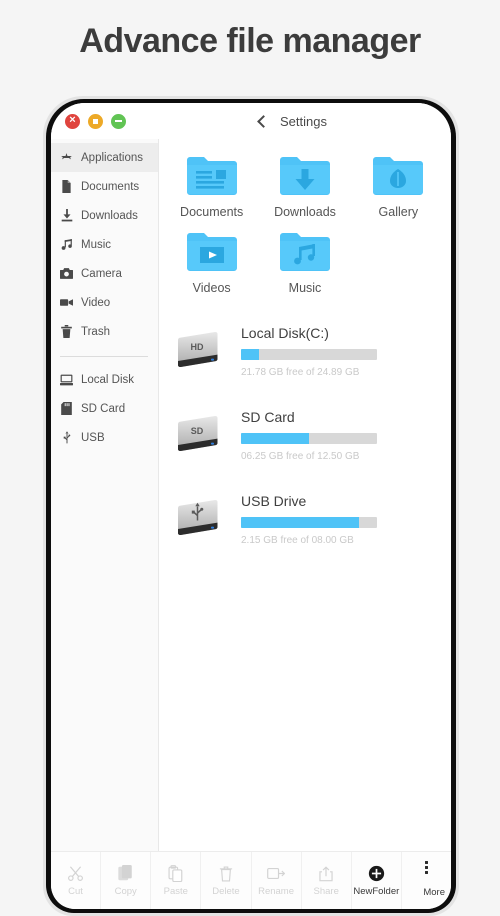 The height and width of the screenshot is (916, 500). I want to click on sidebar-item-label: Downloads, so click(109, 215).